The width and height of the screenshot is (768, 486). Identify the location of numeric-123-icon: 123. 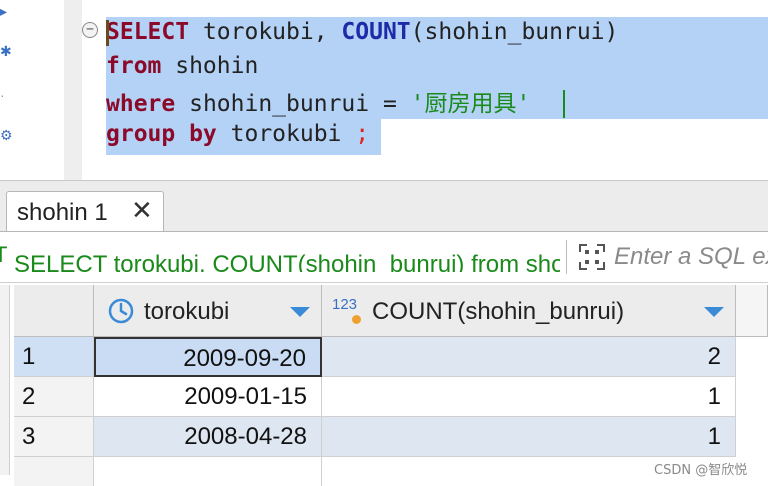
(345, 304).